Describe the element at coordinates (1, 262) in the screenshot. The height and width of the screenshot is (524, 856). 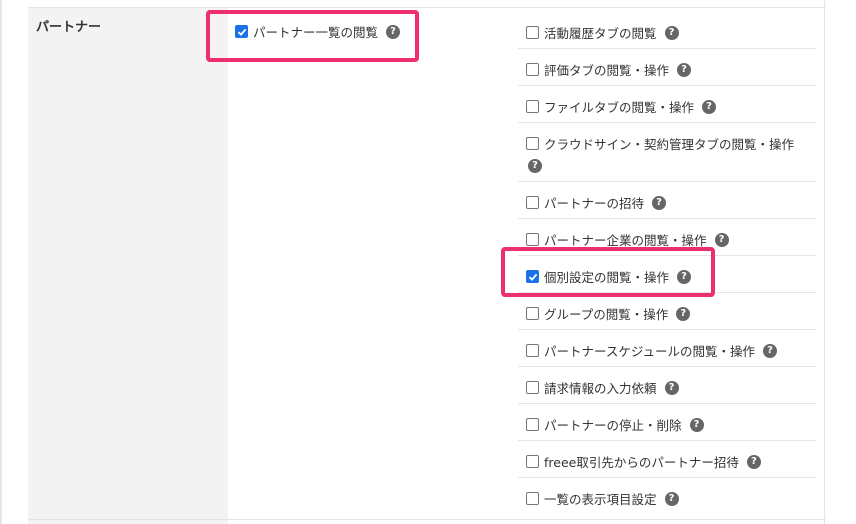
I see `frame-left-border` at that location.